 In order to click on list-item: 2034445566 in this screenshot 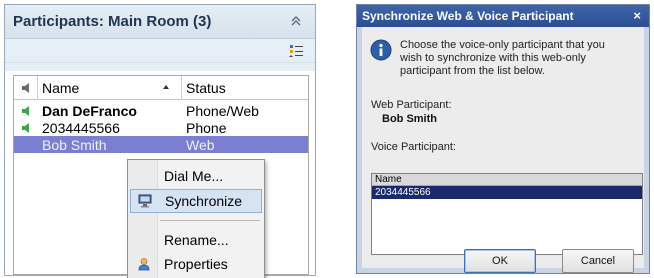, I will do `click(507, 192)`.